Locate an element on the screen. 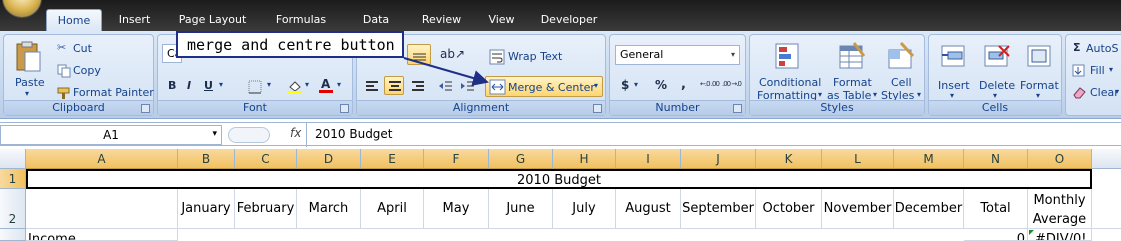 The width and height of the screenshot is (1121, 241). column-header-p is located at coordinates (1106, 159).